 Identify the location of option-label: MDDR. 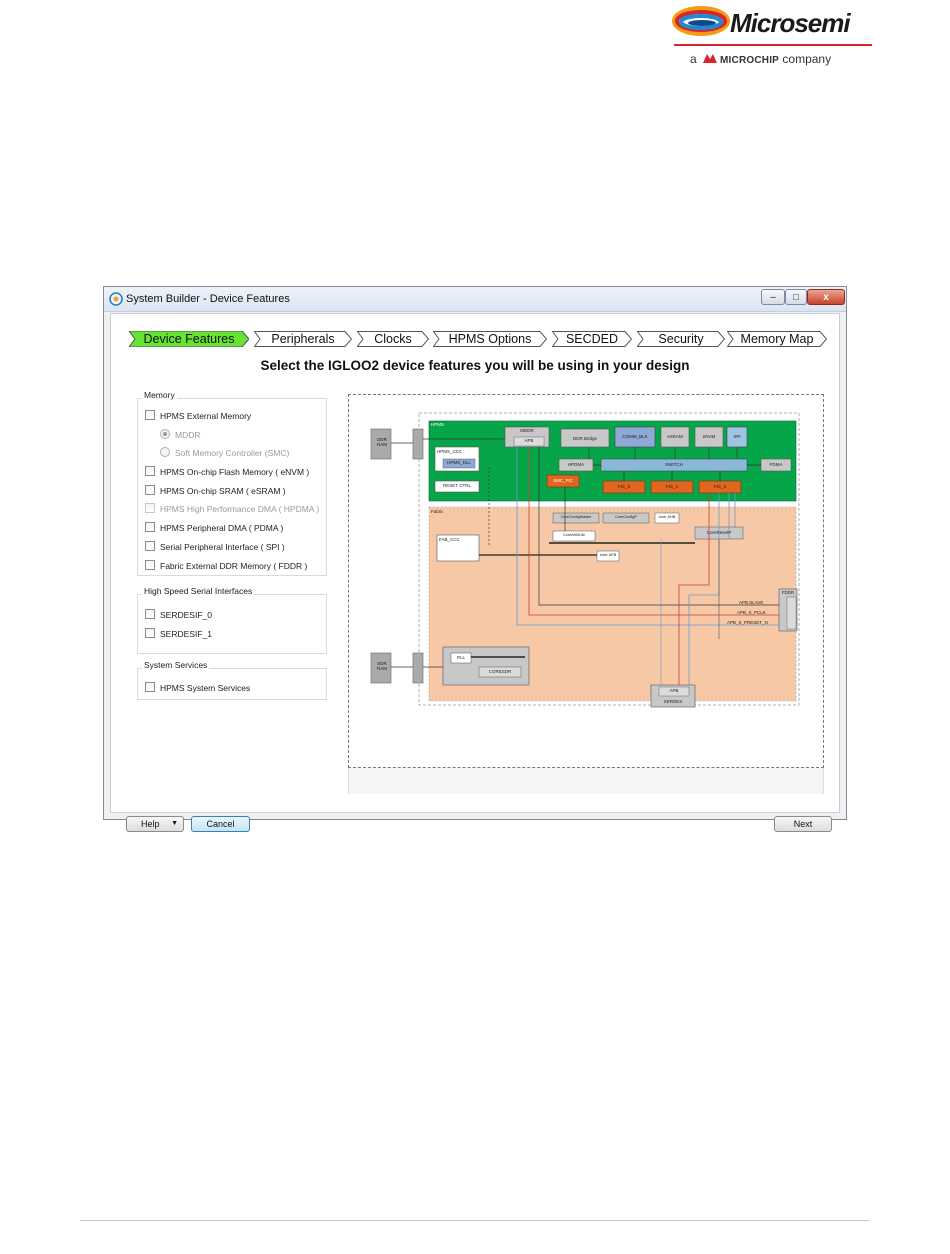
(188, 435).